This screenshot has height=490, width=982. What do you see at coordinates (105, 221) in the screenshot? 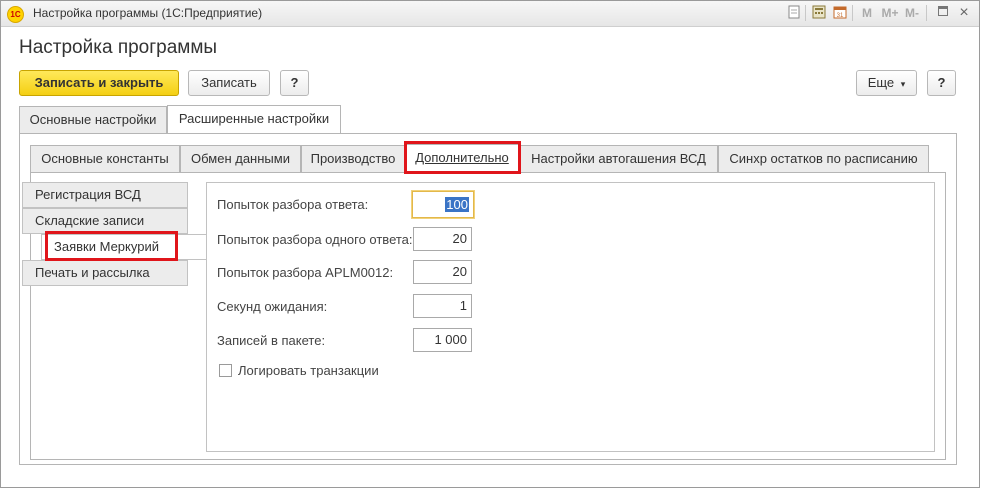
I see `sidebar-item-warehouse-records: Складские записи` at bounding box center [105, 221].